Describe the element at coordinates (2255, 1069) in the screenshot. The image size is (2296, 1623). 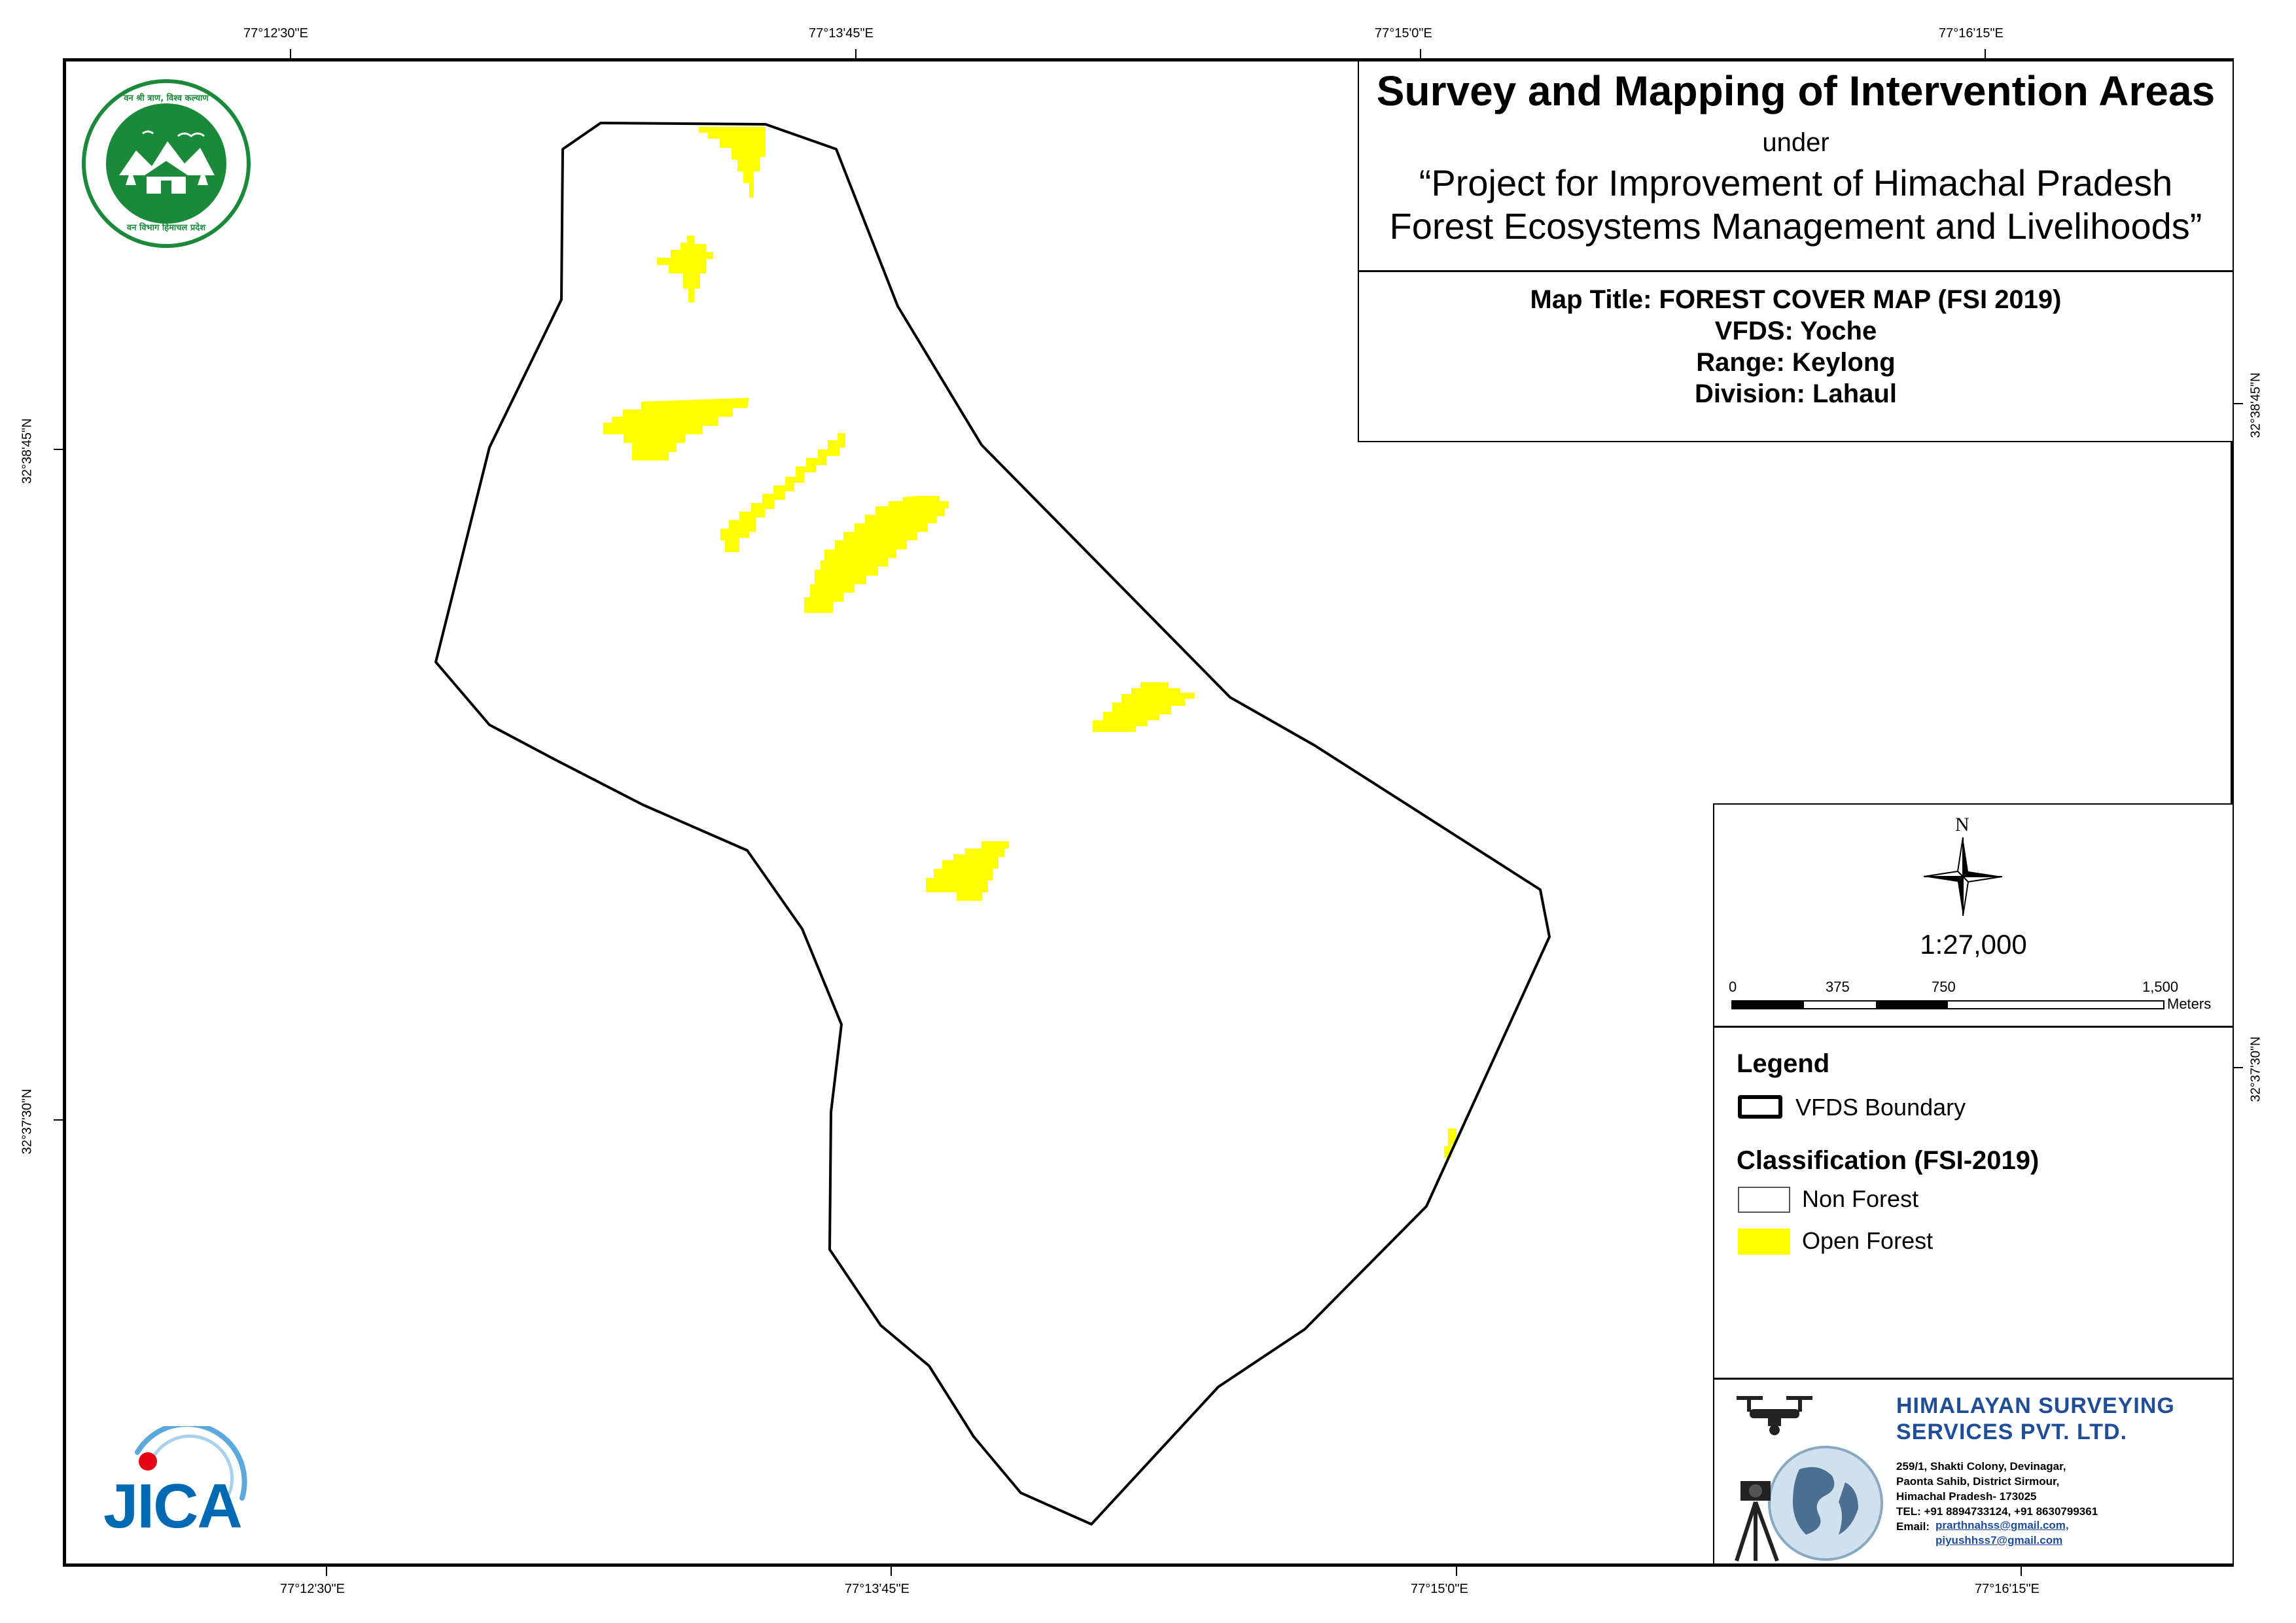
I see `graticule-right-2: 32°37'30"N` at that location.